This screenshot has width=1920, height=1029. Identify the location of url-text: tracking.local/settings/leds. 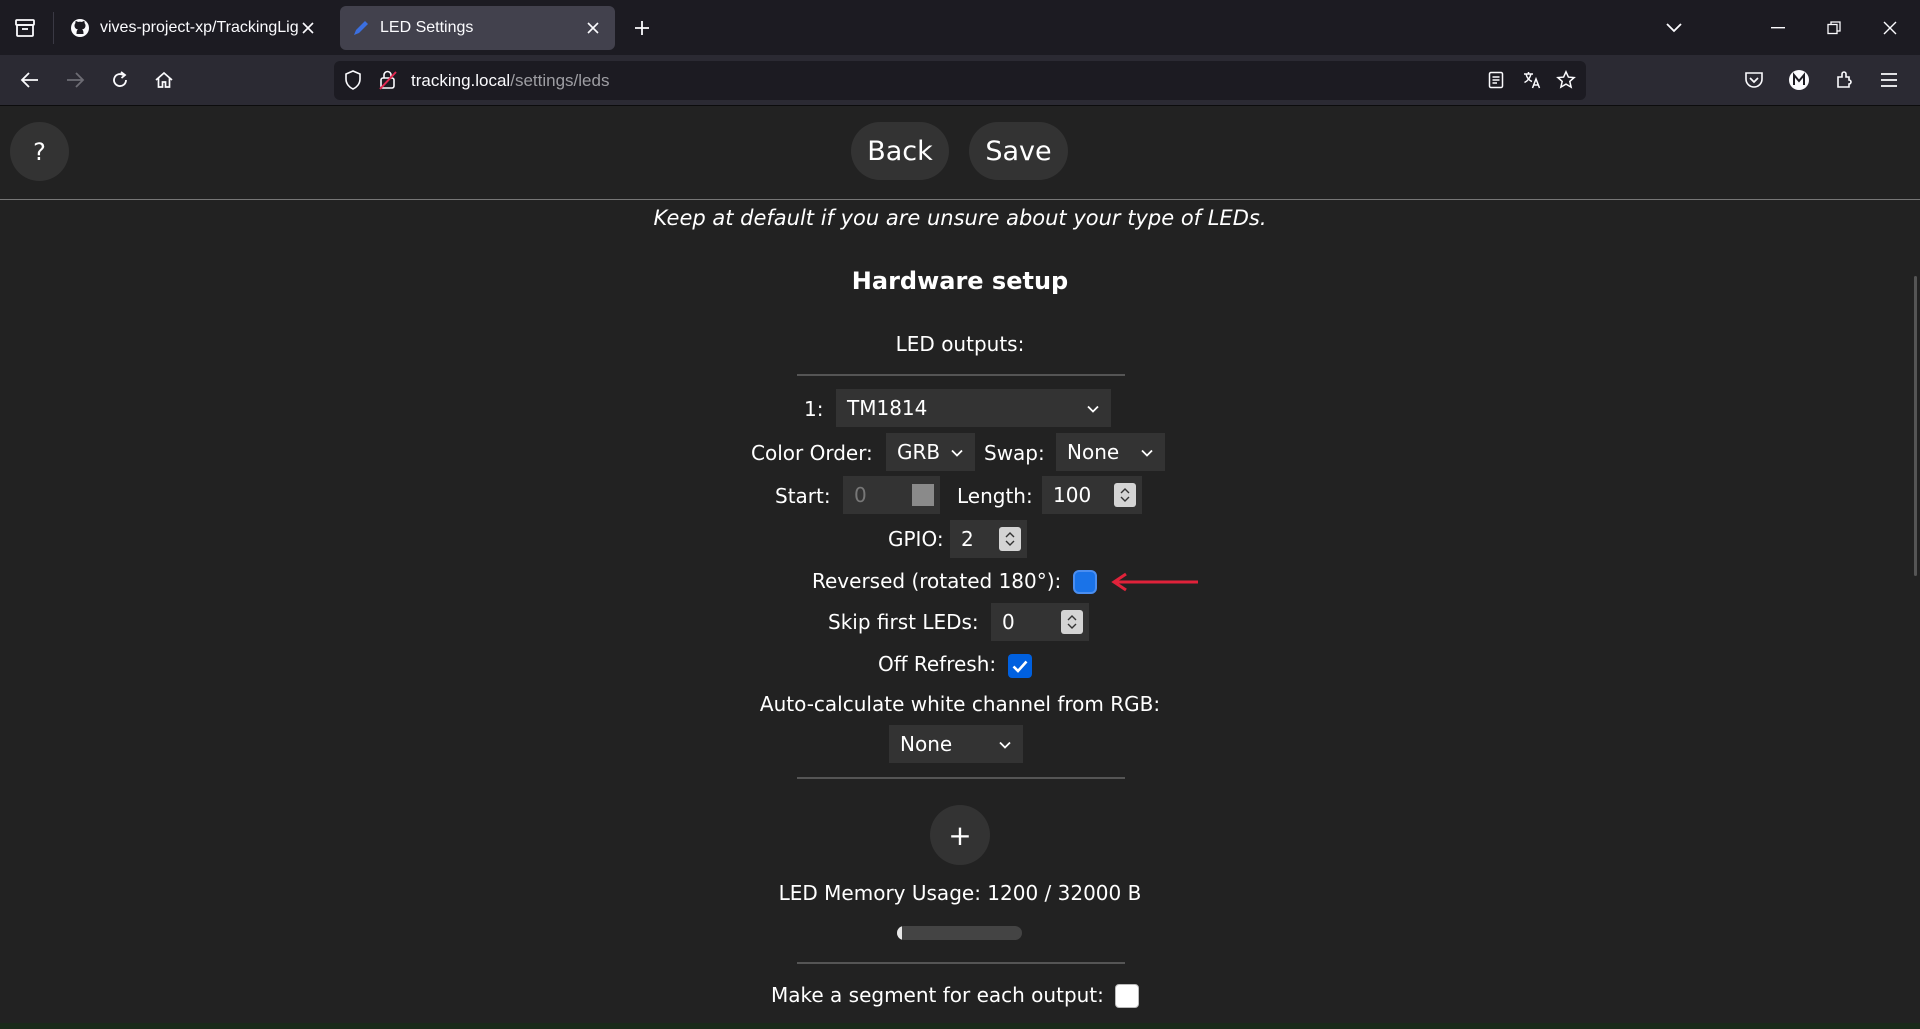
(510, 81).